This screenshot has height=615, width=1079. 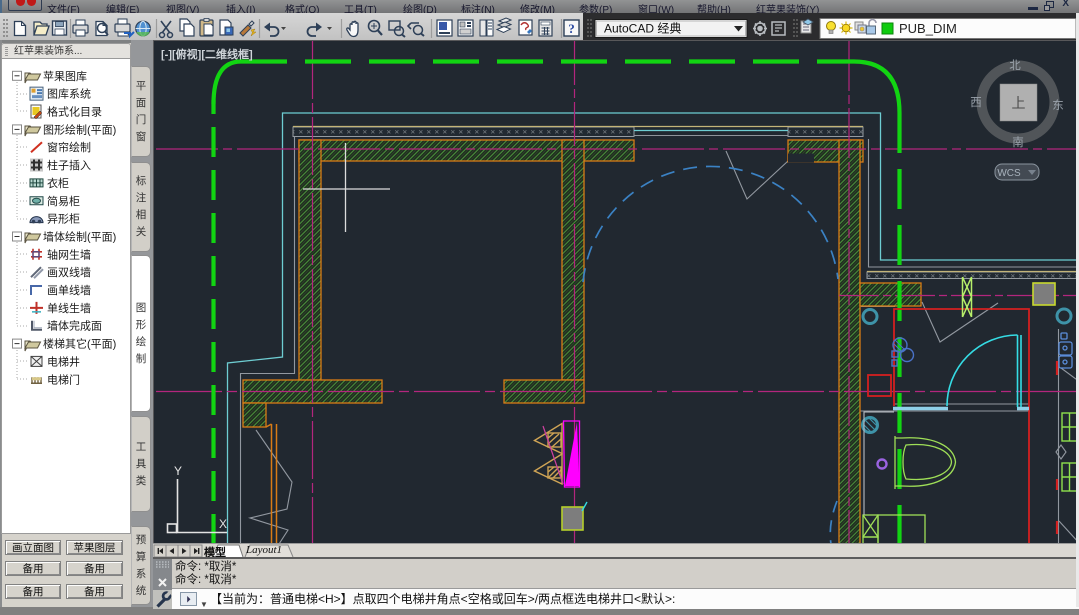 I want to click on svg-text: 楼梯其它(平面), so click(x=79, y=344).